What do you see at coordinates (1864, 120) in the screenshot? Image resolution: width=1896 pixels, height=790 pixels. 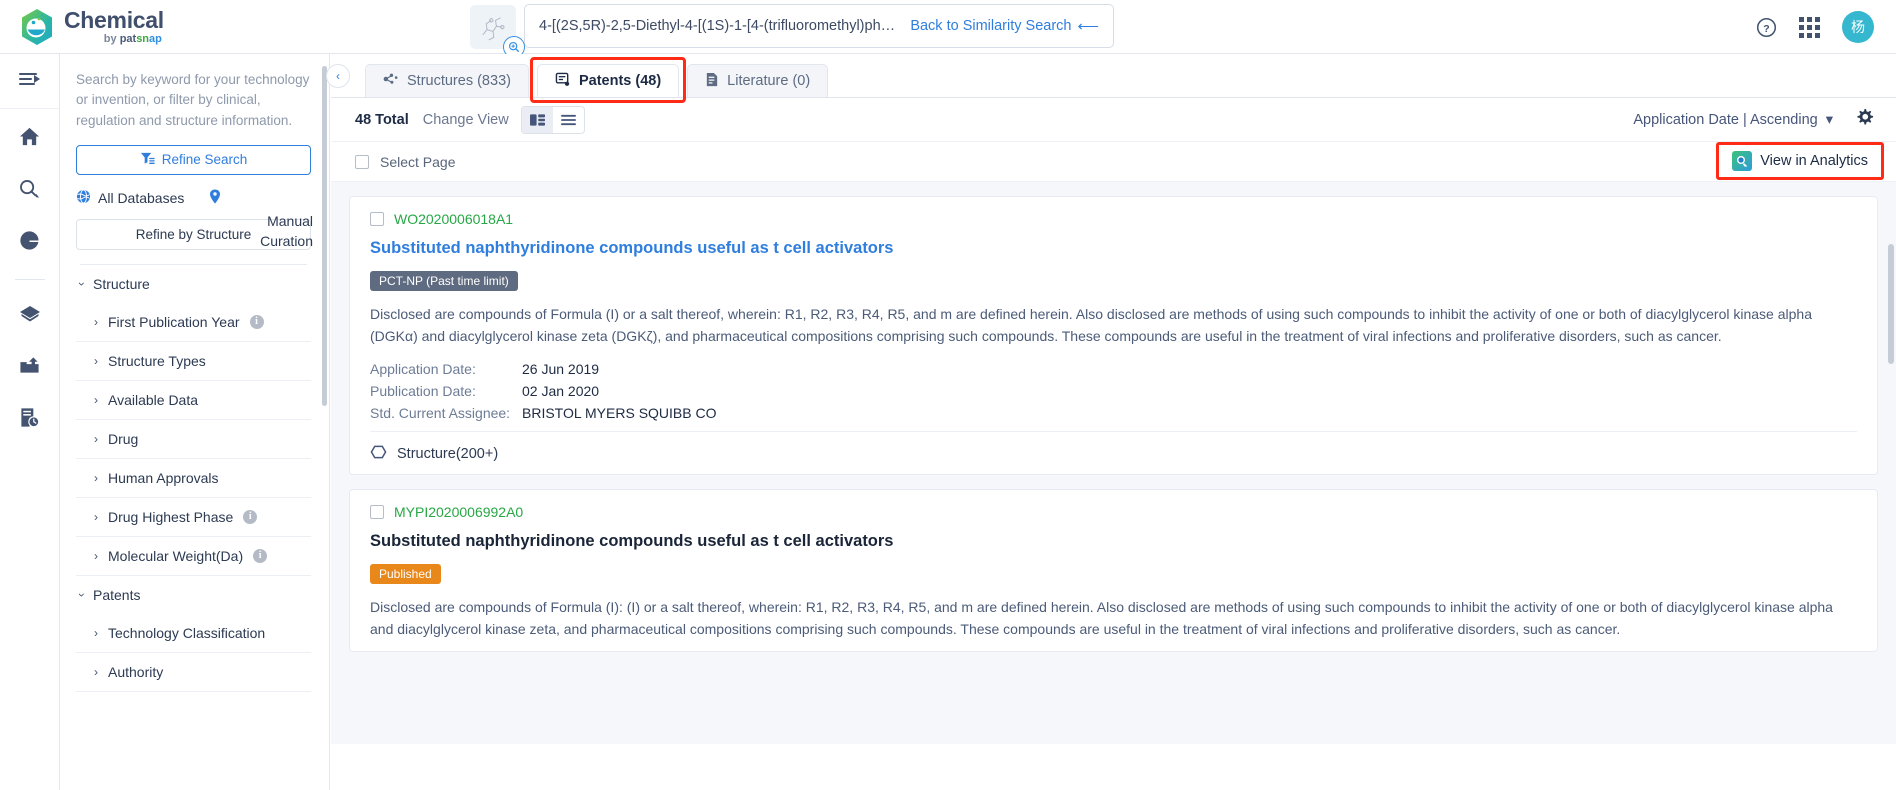 I see `gear-icon` at bounding box center [1864, 120].